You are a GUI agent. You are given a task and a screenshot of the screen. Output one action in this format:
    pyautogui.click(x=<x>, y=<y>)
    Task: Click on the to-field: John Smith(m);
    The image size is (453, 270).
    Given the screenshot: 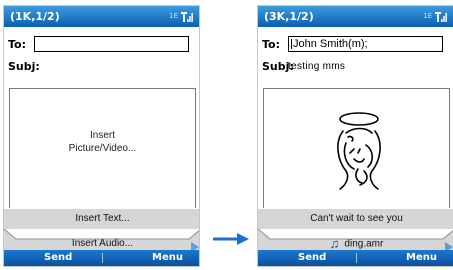 What is the action you would take?
    pyautogui.click(x=365, y=44)
    